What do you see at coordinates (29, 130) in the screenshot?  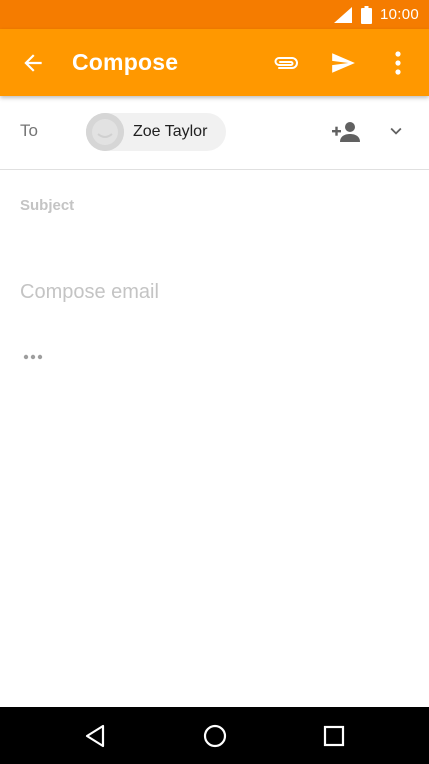 I see `to-label: To` at bounding box center [29, 130].